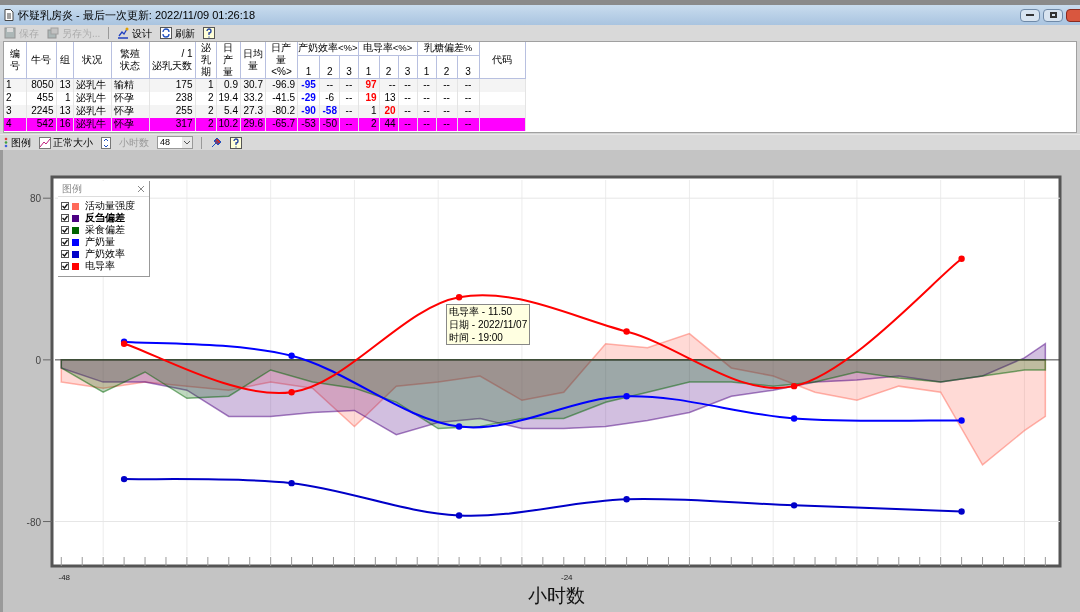 Image resolution: width=1080 pixels, height=612 pixels. Describe the element at coordinates (329, 124) in the screenshot. I see `table-cell: -50` at that location.